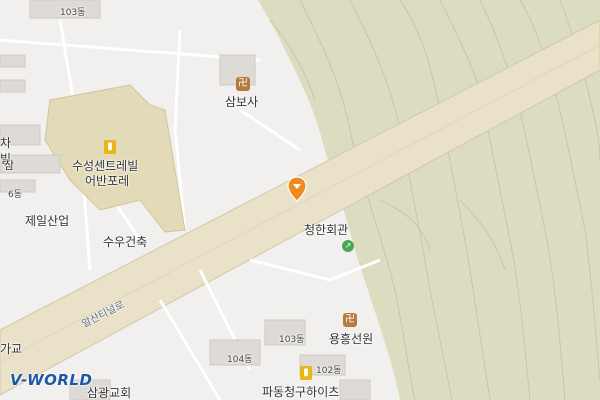  Describe the element at coordinates (125, 241) in the screenshot. I see `place-label-suwoo: 수우건축` at that location.